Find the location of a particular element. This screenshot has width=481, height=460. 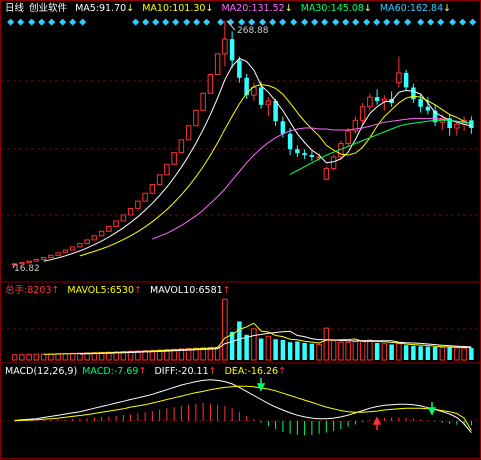

dea-line is located at coordinates (243, 408).